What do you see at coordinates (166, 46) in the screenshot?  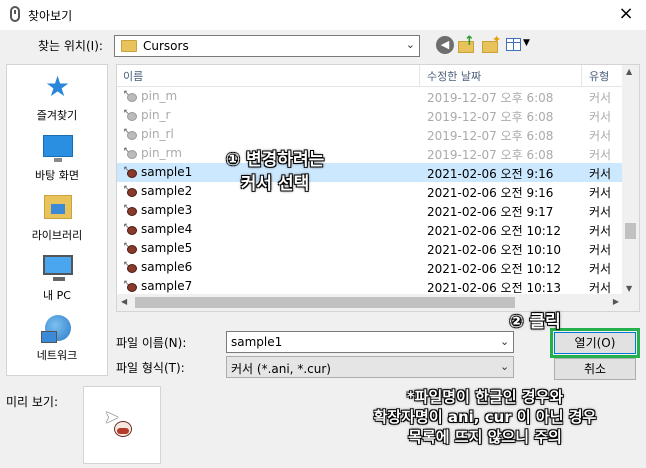 I see `lookin-value: Cursors` at bounding box center [166, 46].